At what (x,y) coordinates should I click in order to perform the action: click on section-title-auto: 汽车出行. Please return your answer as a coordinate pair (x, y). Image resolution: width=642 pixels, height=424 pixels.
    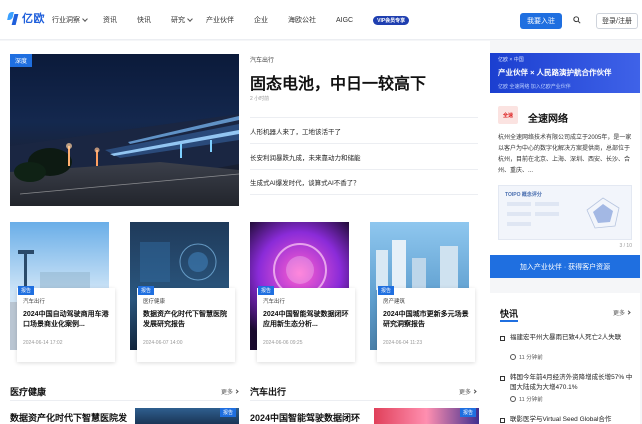
    Looking at the image, I should click on (268, 391).